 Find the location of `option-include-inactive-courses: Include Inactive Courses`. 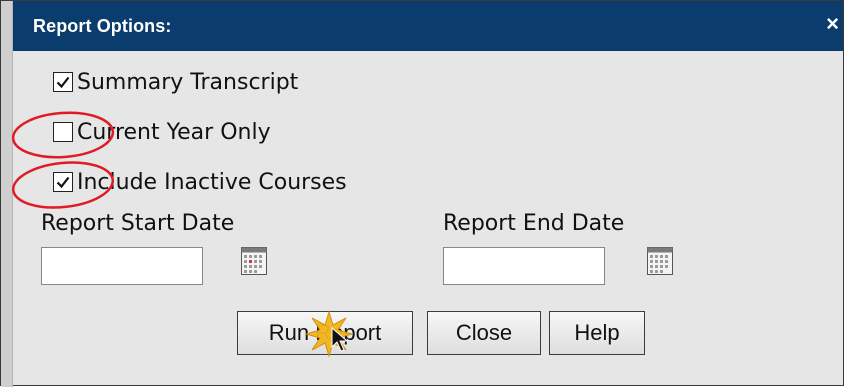

option-include-inactive-courses: Include Inactive Courses is located at coordinates (200, 182).